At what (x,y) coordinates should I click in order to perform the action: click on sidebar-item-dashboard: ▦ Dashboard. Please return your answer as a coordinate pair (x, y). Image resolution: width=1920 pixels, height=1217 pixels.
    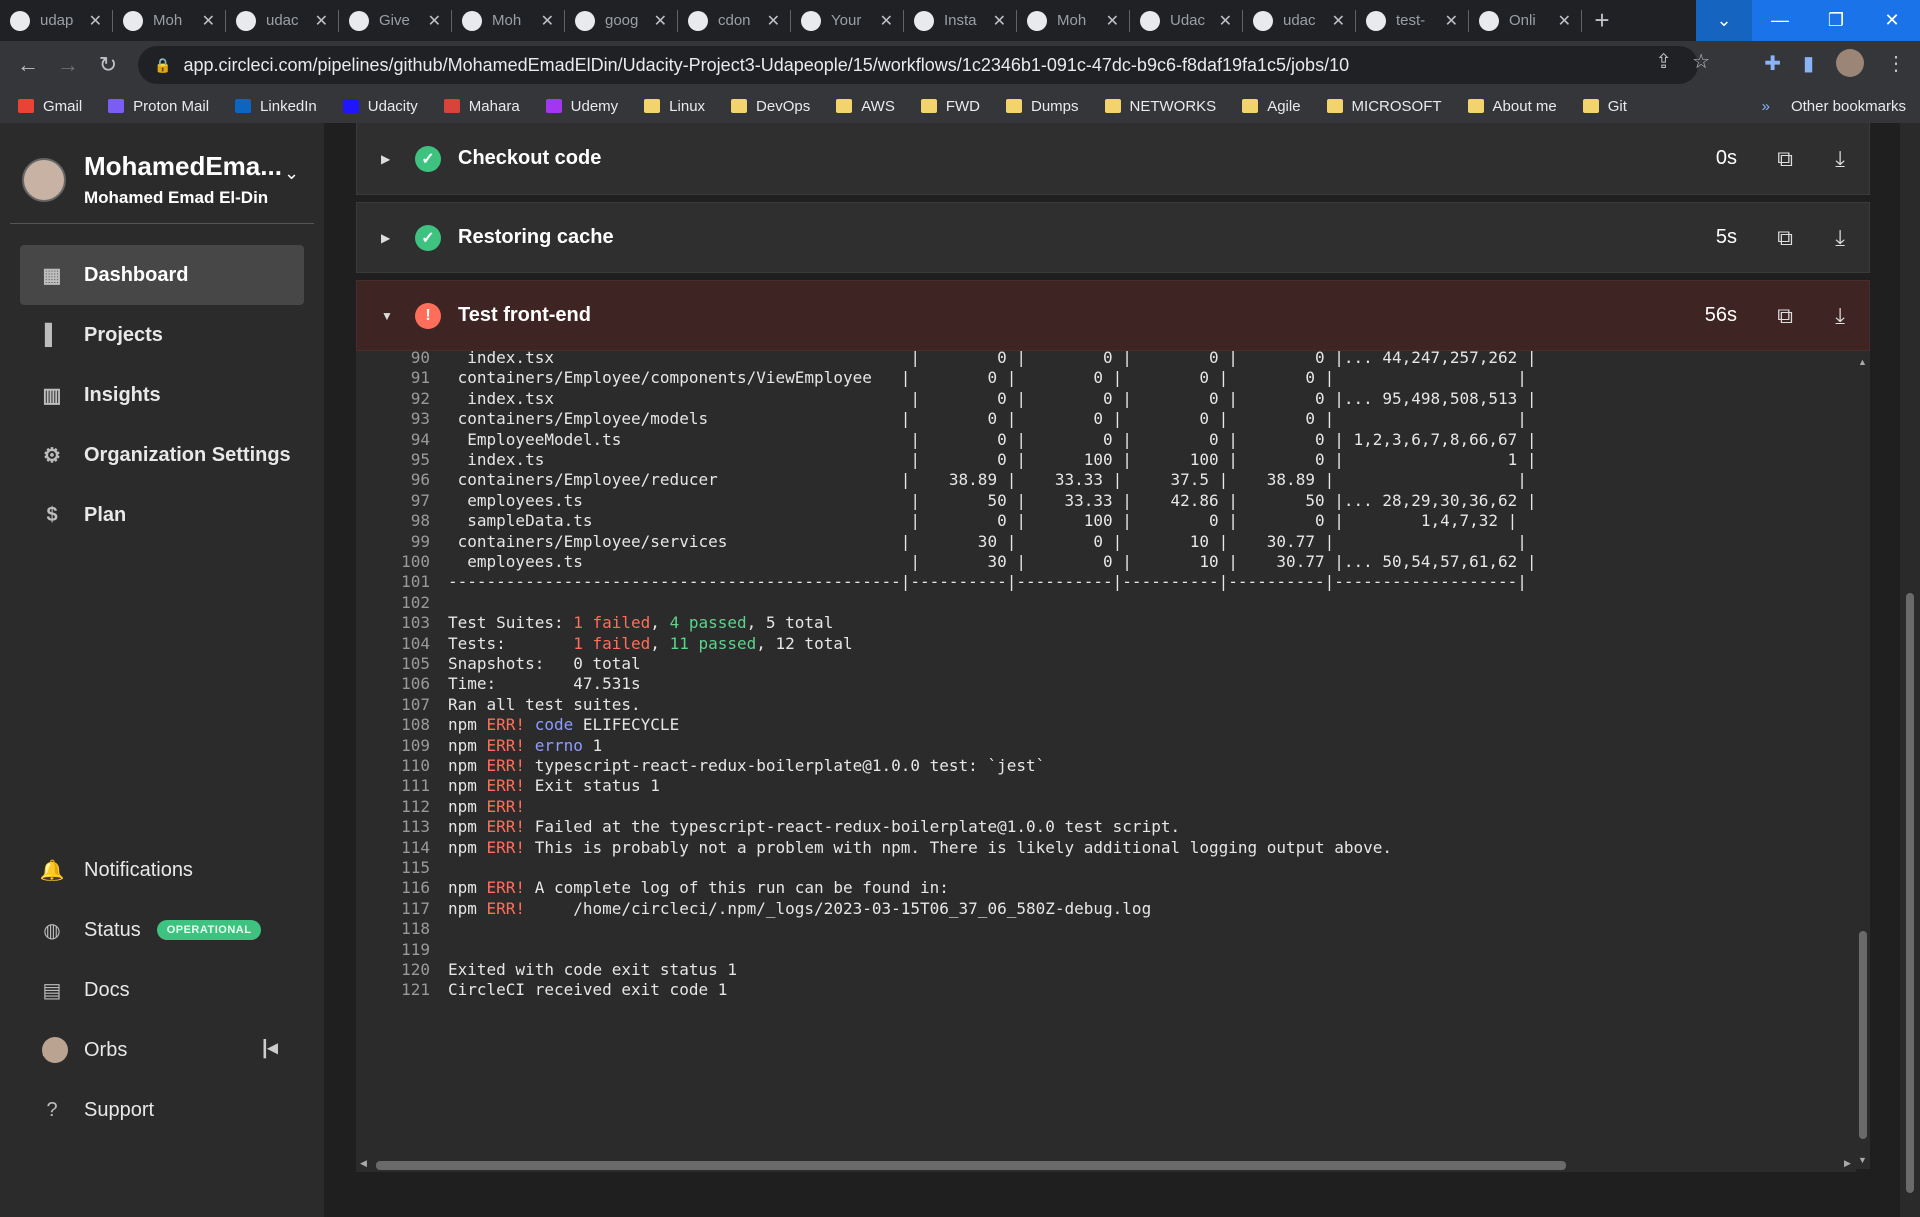
    Looking at the image, I should click on (162, 275).